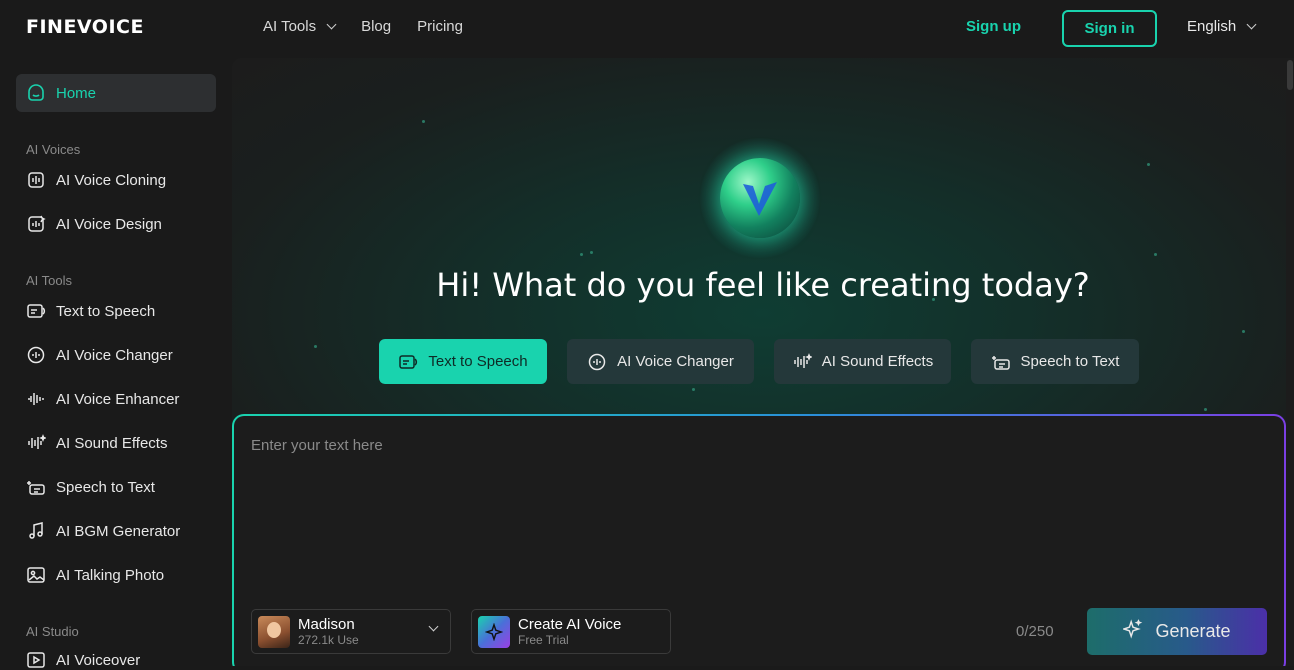 The image size is (1294, 670). Describe the element at coordinates (118, 399) in the screenshot. I see `sidebar-item-label: AI Voice Enhancer` at that location.